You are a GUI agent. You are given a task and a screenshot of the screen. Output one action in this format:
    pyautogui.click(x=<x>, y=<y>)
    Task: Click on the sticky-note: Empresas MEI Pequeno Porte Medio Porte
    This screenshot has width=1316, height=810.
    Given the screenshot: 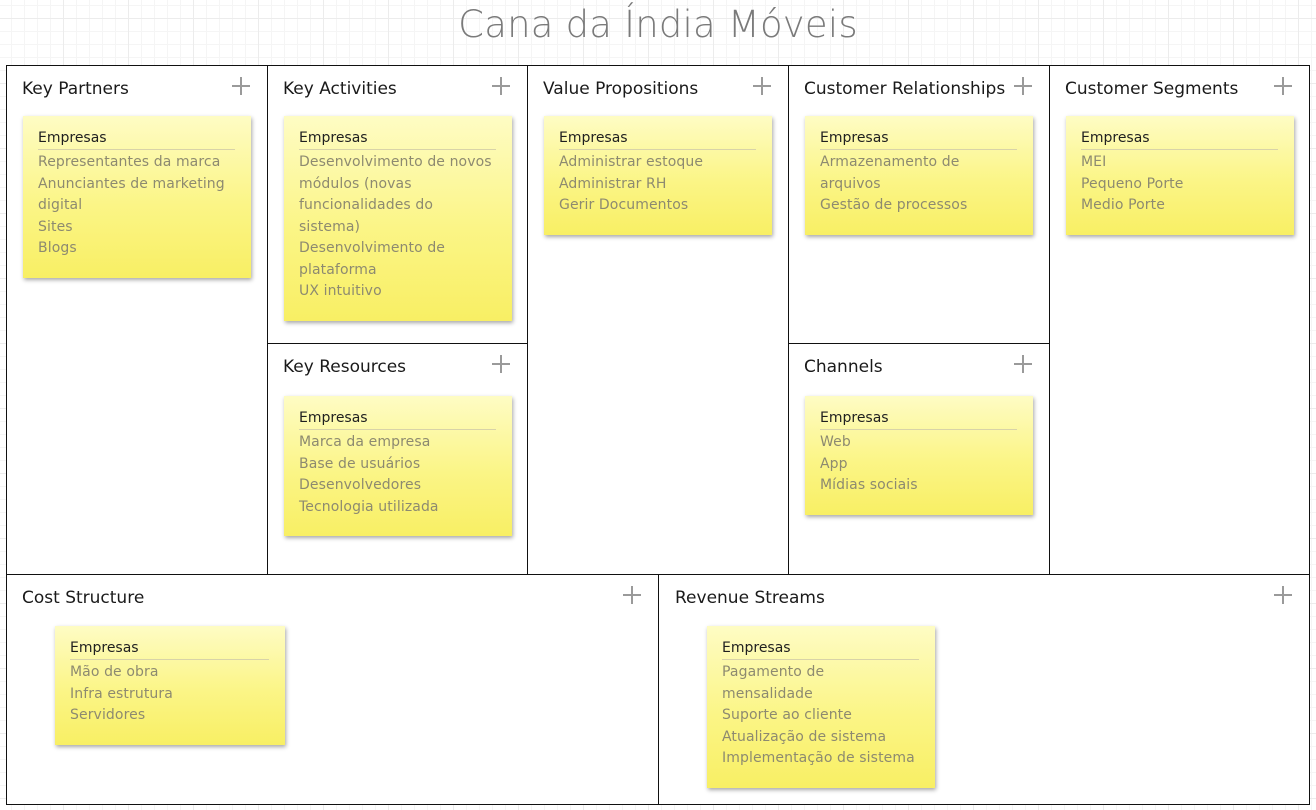 What is the action you would take?
    pyautogui.click(x=1180, y=175)
    